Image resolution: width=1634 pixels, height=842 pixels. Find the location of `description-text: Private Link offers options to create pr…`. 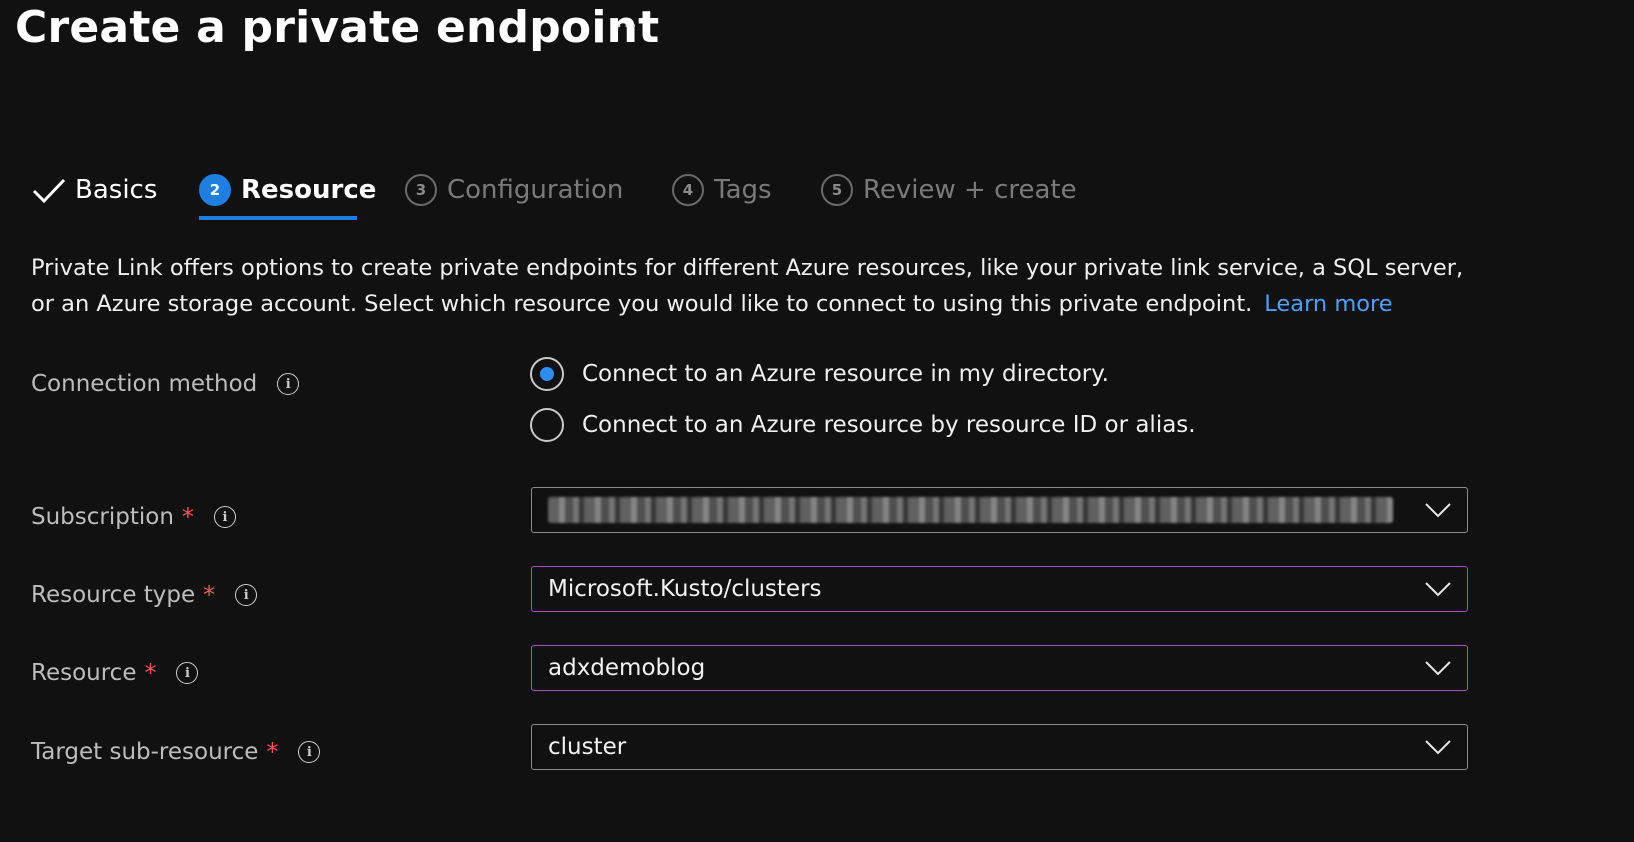

description-text: Private Link offers options to create pr… is located at coordinates (747, 286).